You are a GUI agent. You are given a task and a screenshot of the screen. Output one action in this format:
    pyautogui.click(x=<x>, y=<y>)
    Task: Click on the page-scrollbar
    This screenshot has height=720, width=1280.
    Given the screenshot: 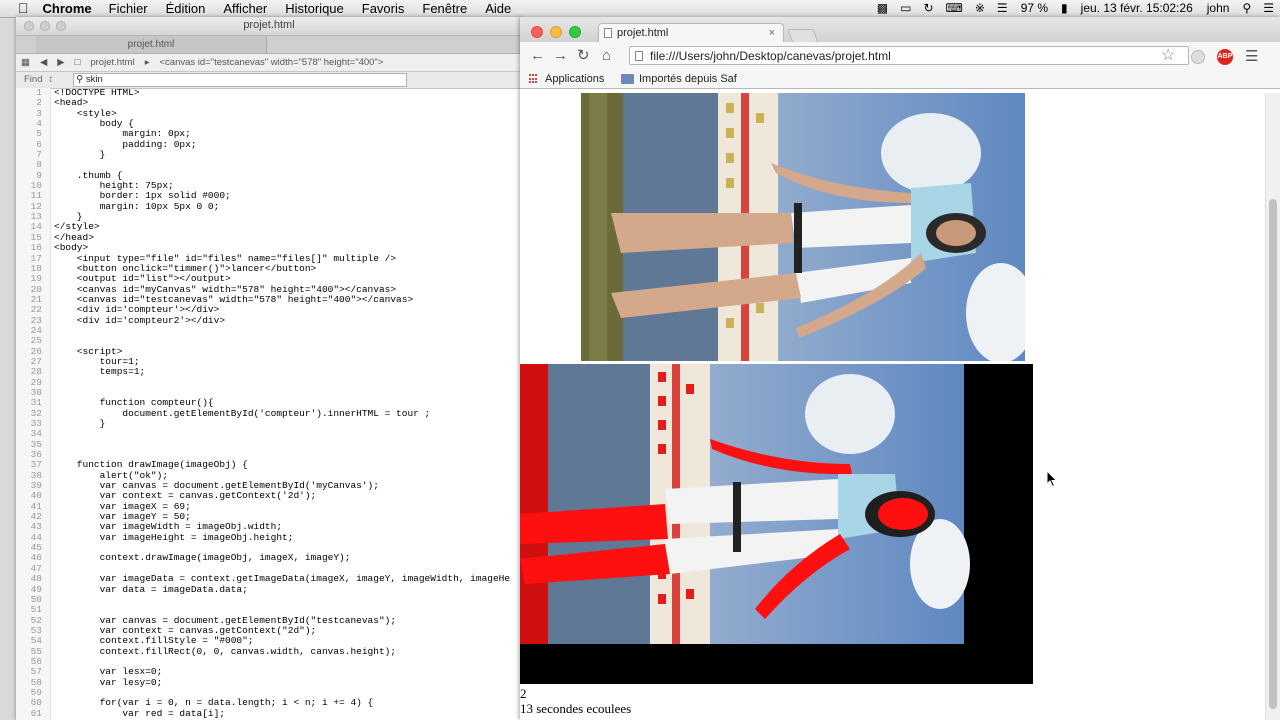 What is the action you would take?
    pyautogui.click(x=1272, y=406)
    